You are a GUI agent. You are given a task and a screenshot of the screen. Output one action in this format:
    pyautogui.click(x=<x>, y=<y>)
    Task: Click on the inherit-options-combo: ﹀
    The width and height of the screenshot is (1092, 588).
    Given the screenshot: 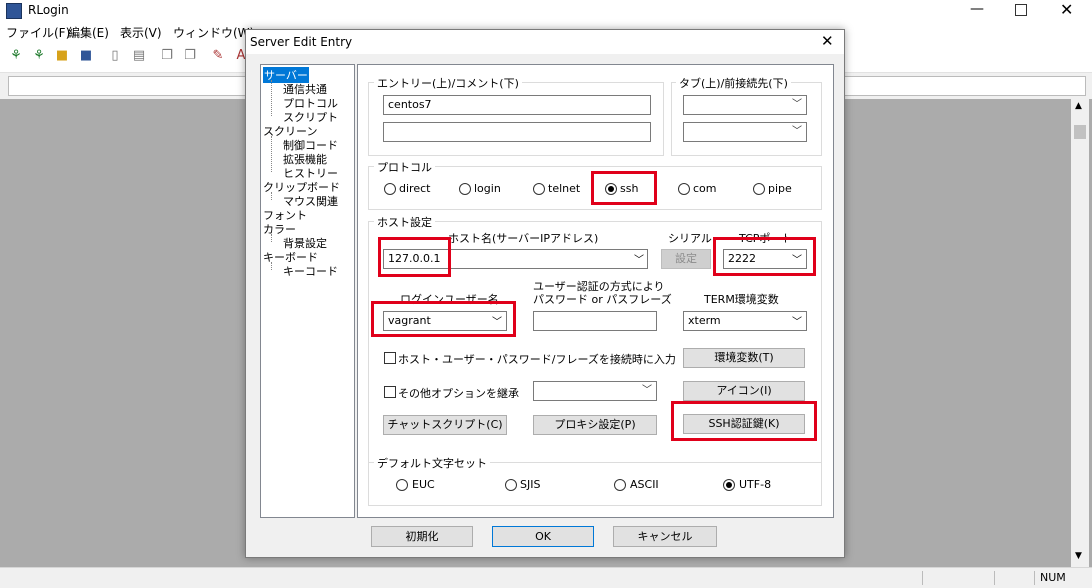 What is the action you would take?
    pyautogui.click(x=595, y=391)
    